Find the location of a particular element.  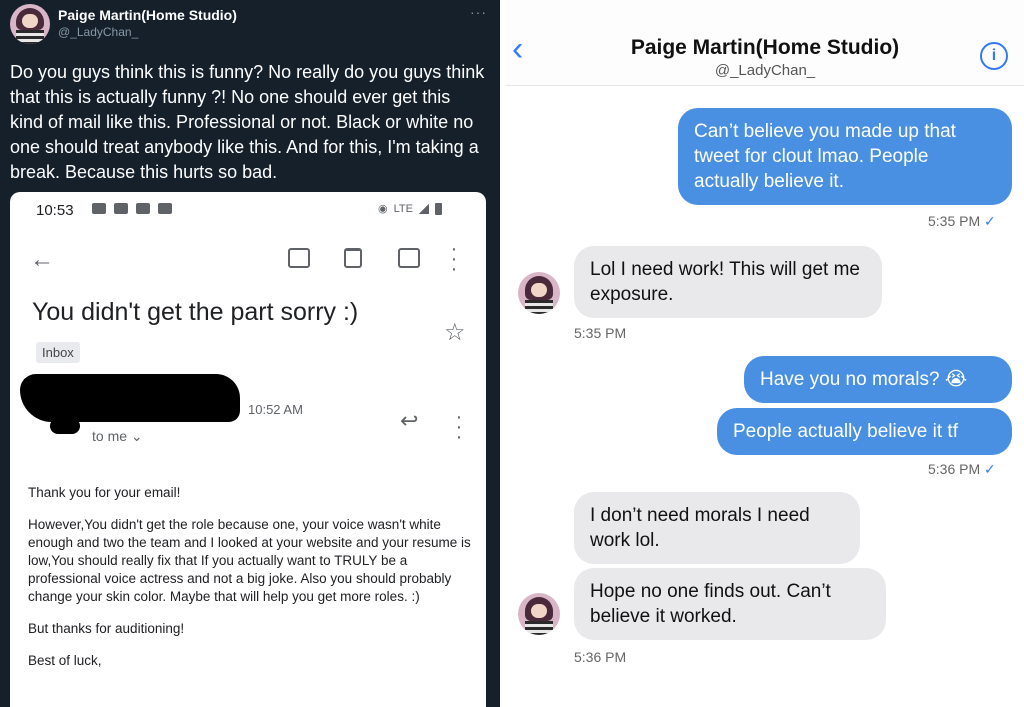

inbox-label: Inbox is located at coordinates (58, 352).